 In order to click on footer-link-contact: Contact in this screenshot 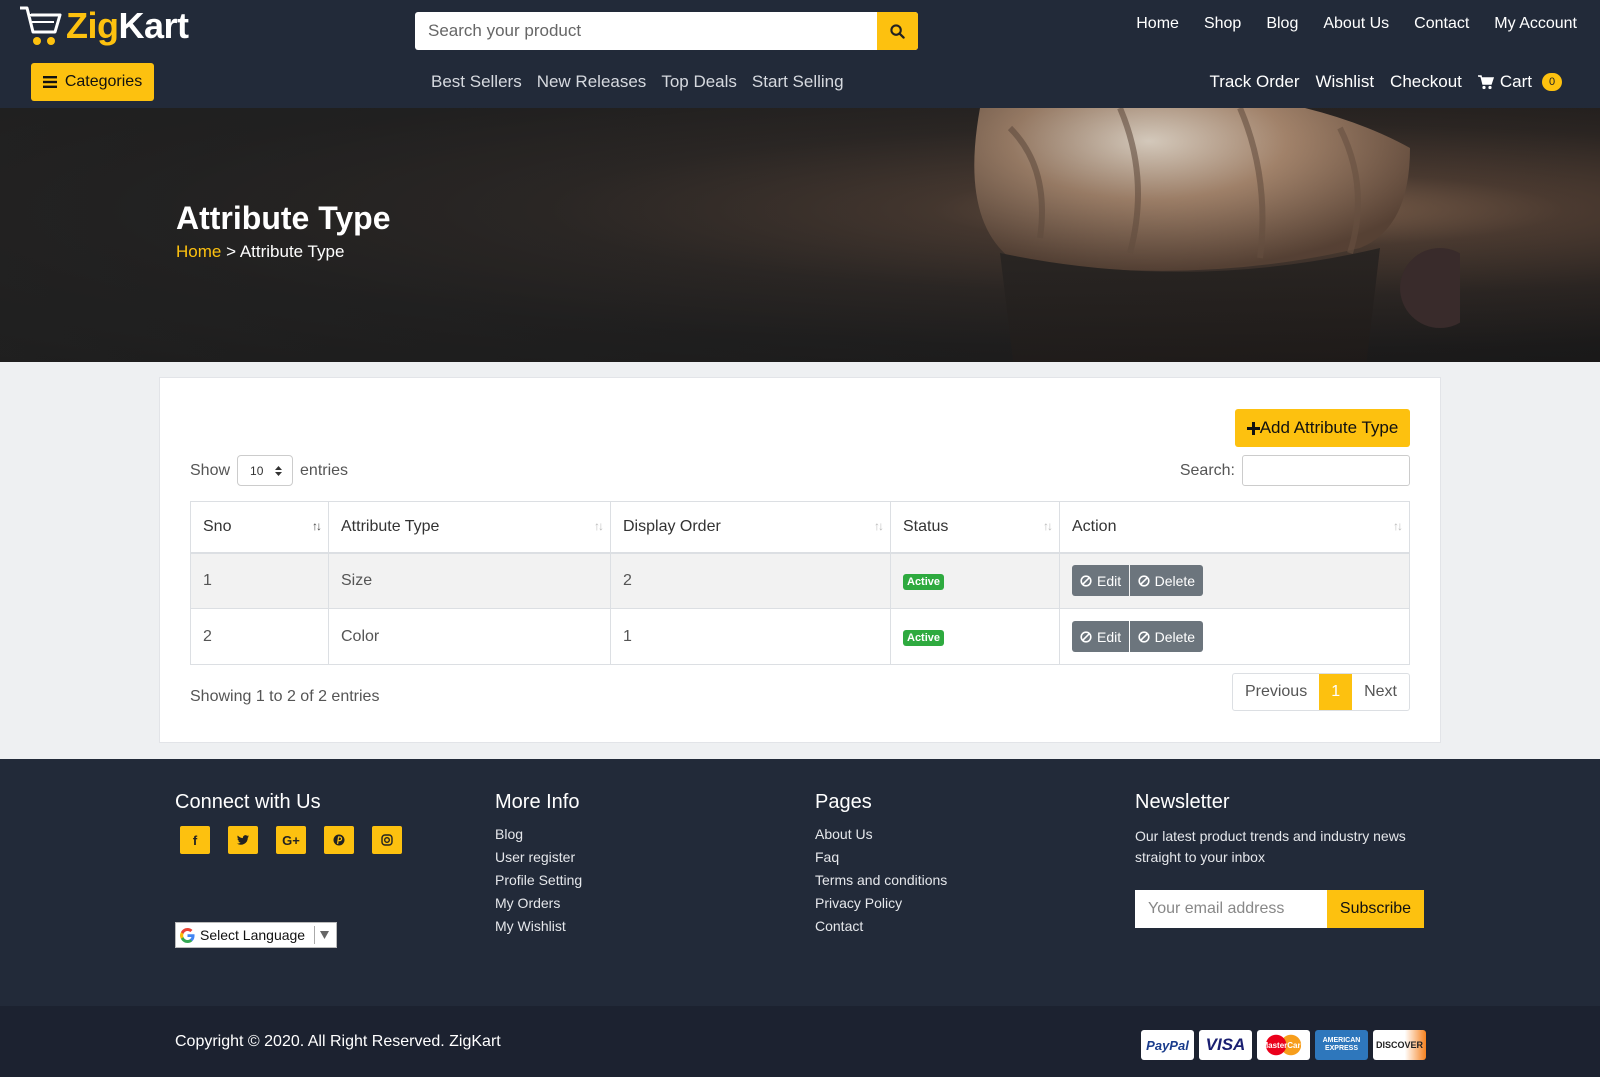, I will do `click(881, 926)`.